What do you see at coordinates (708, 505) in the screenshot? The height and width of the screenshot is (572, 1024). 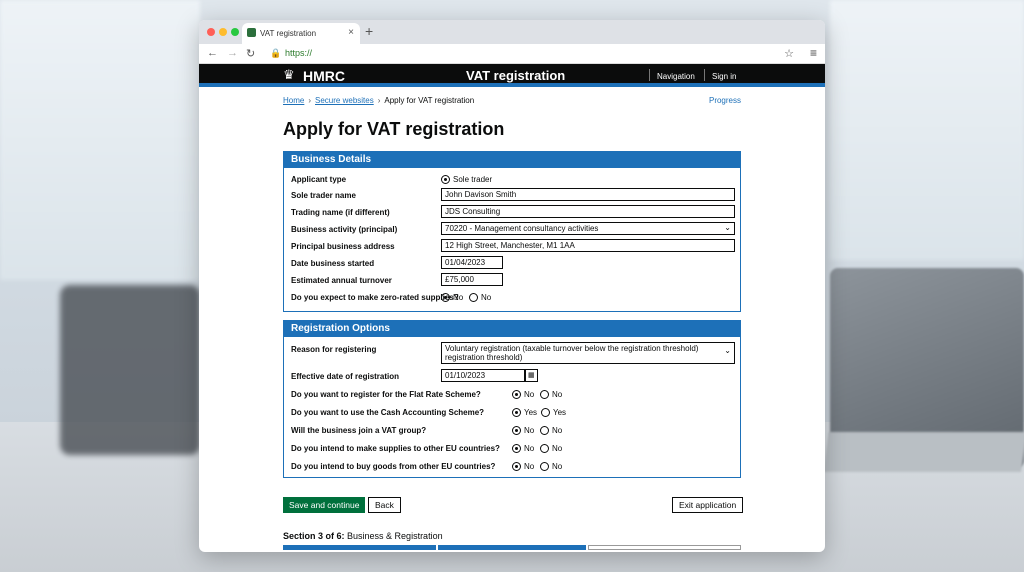 I see `exit-application-button: Exit application` at bounding box center [708, 505].